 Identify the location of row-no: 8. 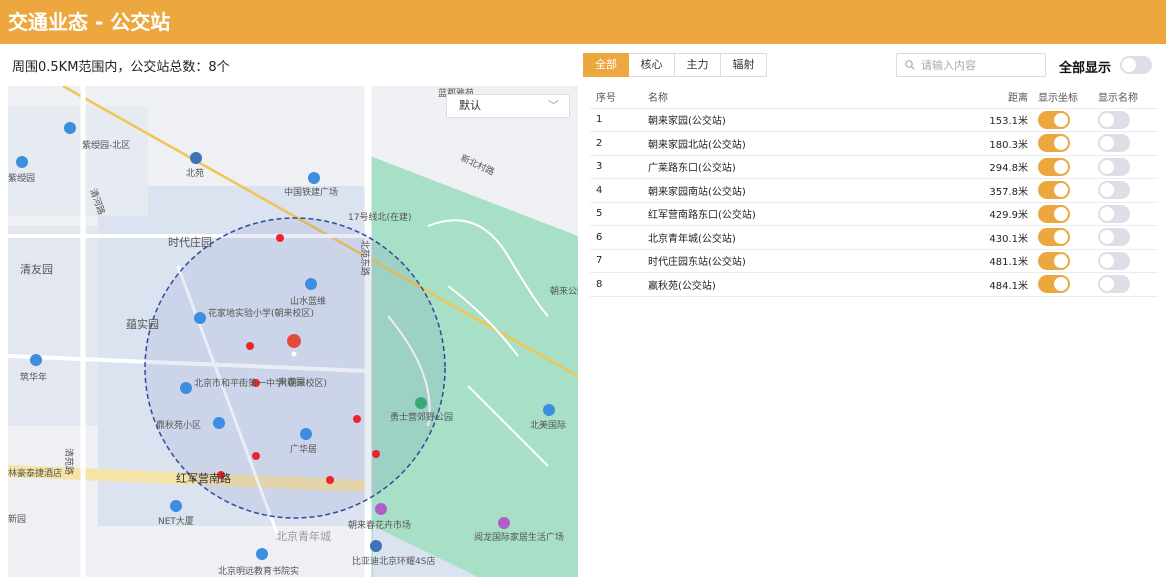
(619, 284).